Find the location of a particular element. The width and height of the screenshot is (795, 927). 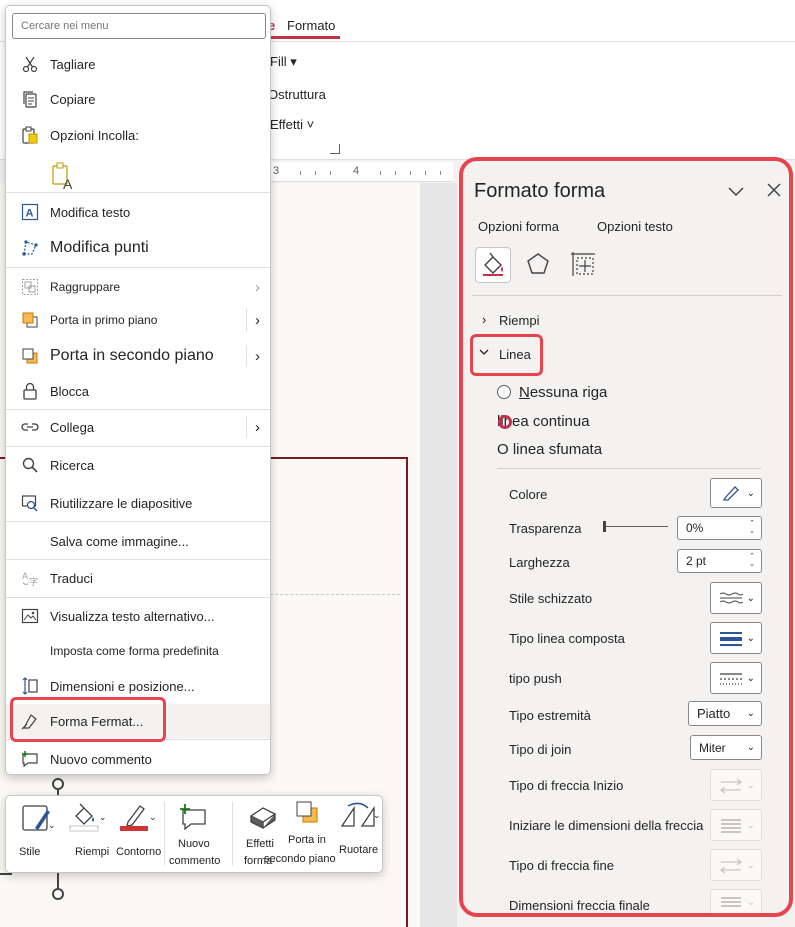

svg-text: 字 is located at coordinates (33, 581).